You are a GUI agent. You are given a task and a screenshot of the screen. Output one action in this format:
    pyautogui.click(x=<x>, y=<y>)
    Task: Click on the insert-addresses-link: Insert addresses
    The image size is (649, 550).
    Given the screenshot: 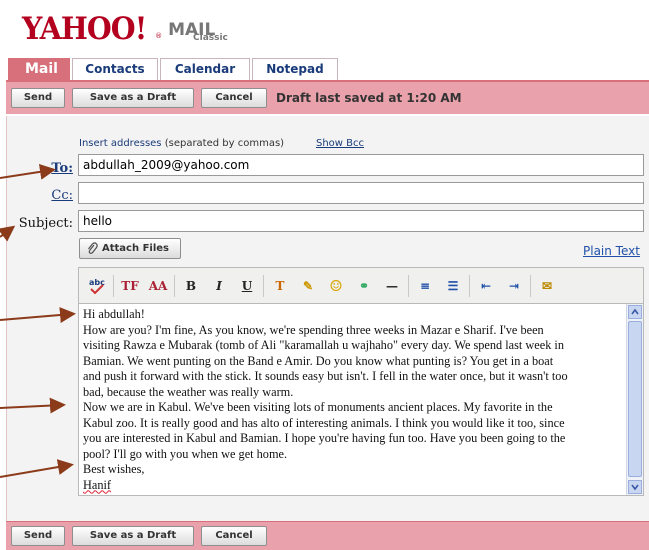 What is the action you would take?
    pyautogui.click(x=120, y=143)
    